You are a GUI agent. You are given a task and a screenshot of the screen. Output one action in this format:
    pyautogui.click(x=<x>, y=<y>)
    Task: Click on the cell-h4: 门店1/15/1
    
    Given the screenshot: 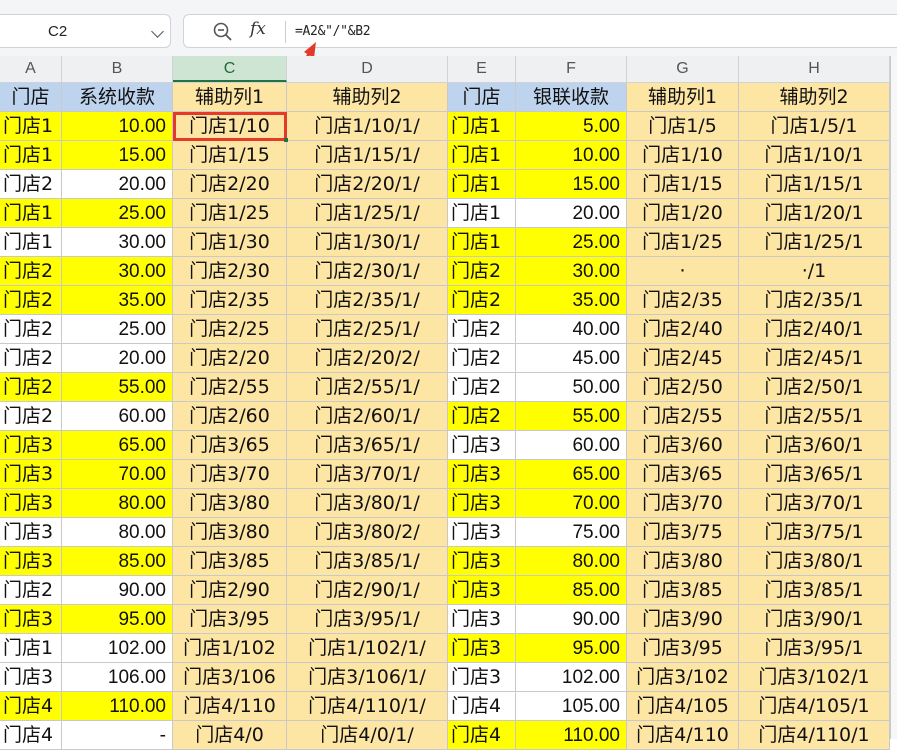 What is the action you would take?
    pyautogui.click(x=814, y=184)
    